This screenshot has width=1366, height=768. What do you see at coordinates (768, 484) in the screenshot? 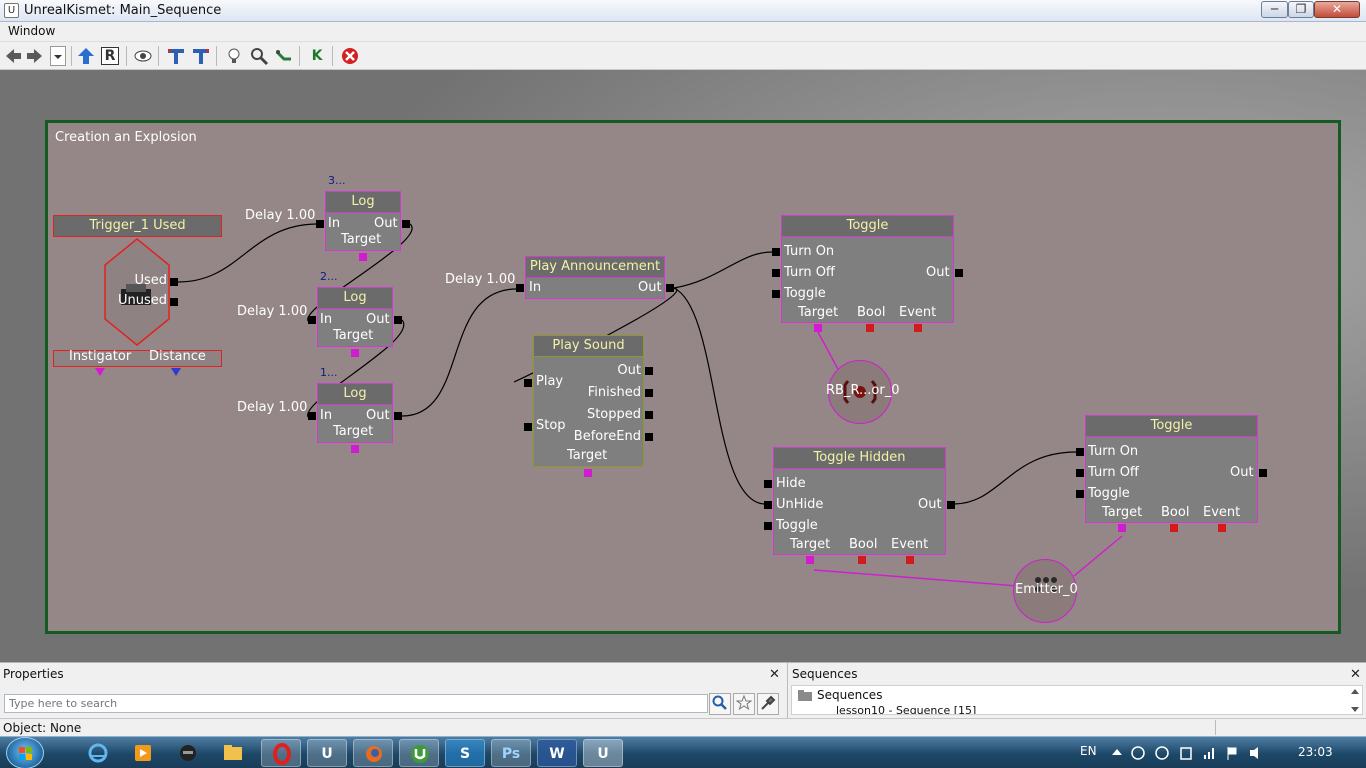
I see `toggle-hidden-hide-pin` at bounding box center [768, 484].